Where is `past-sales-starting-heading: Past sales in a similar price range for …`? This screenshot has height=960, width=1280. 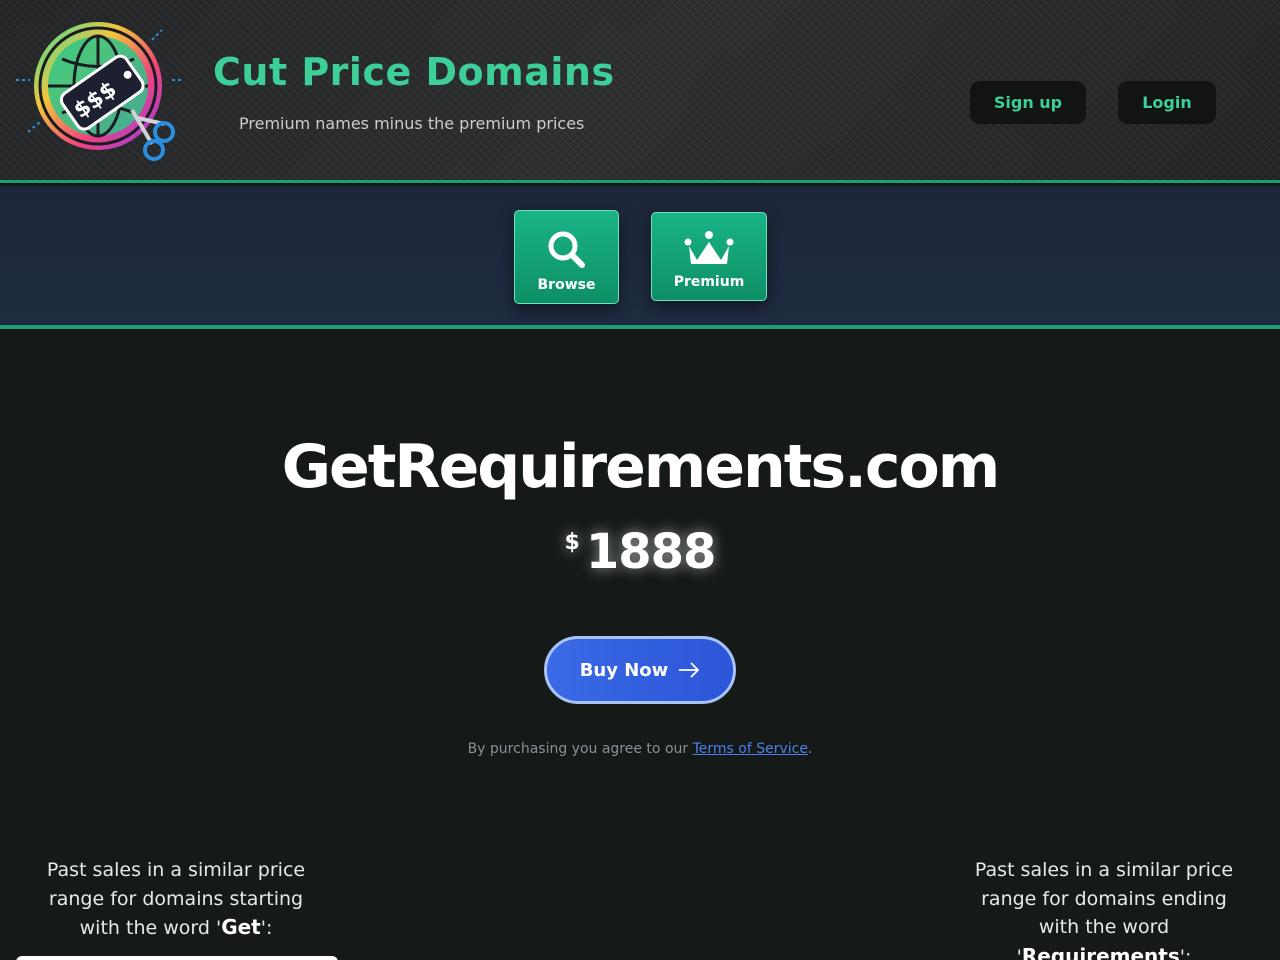
past-sales-starting-heading: Past sales in a similar price range for … is located at coordinates (176, 899).